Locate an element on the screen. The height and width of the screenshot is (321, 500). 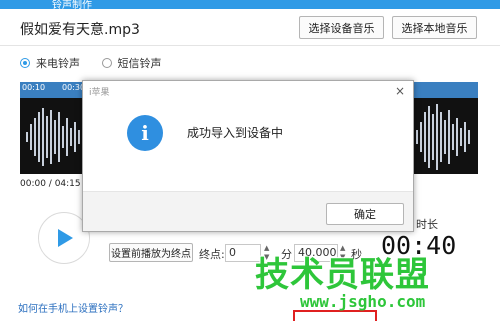
dialog-title: i苹果 is located at coordinates (99, 93).